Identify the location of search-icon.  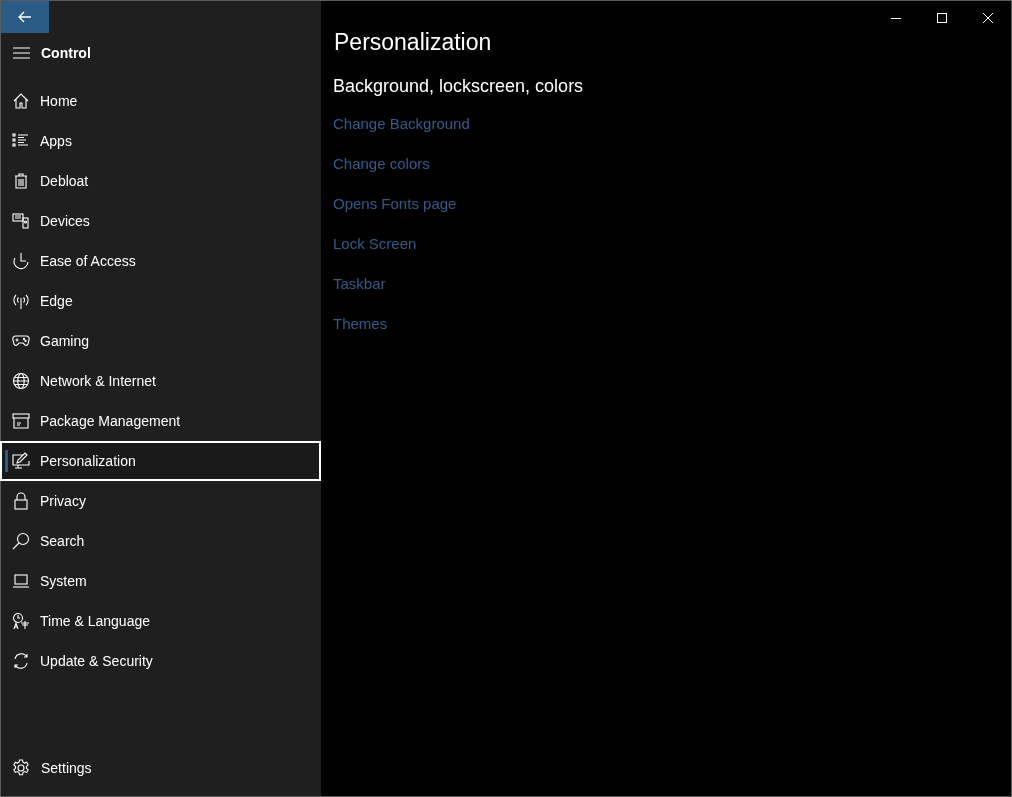
(21, 541).